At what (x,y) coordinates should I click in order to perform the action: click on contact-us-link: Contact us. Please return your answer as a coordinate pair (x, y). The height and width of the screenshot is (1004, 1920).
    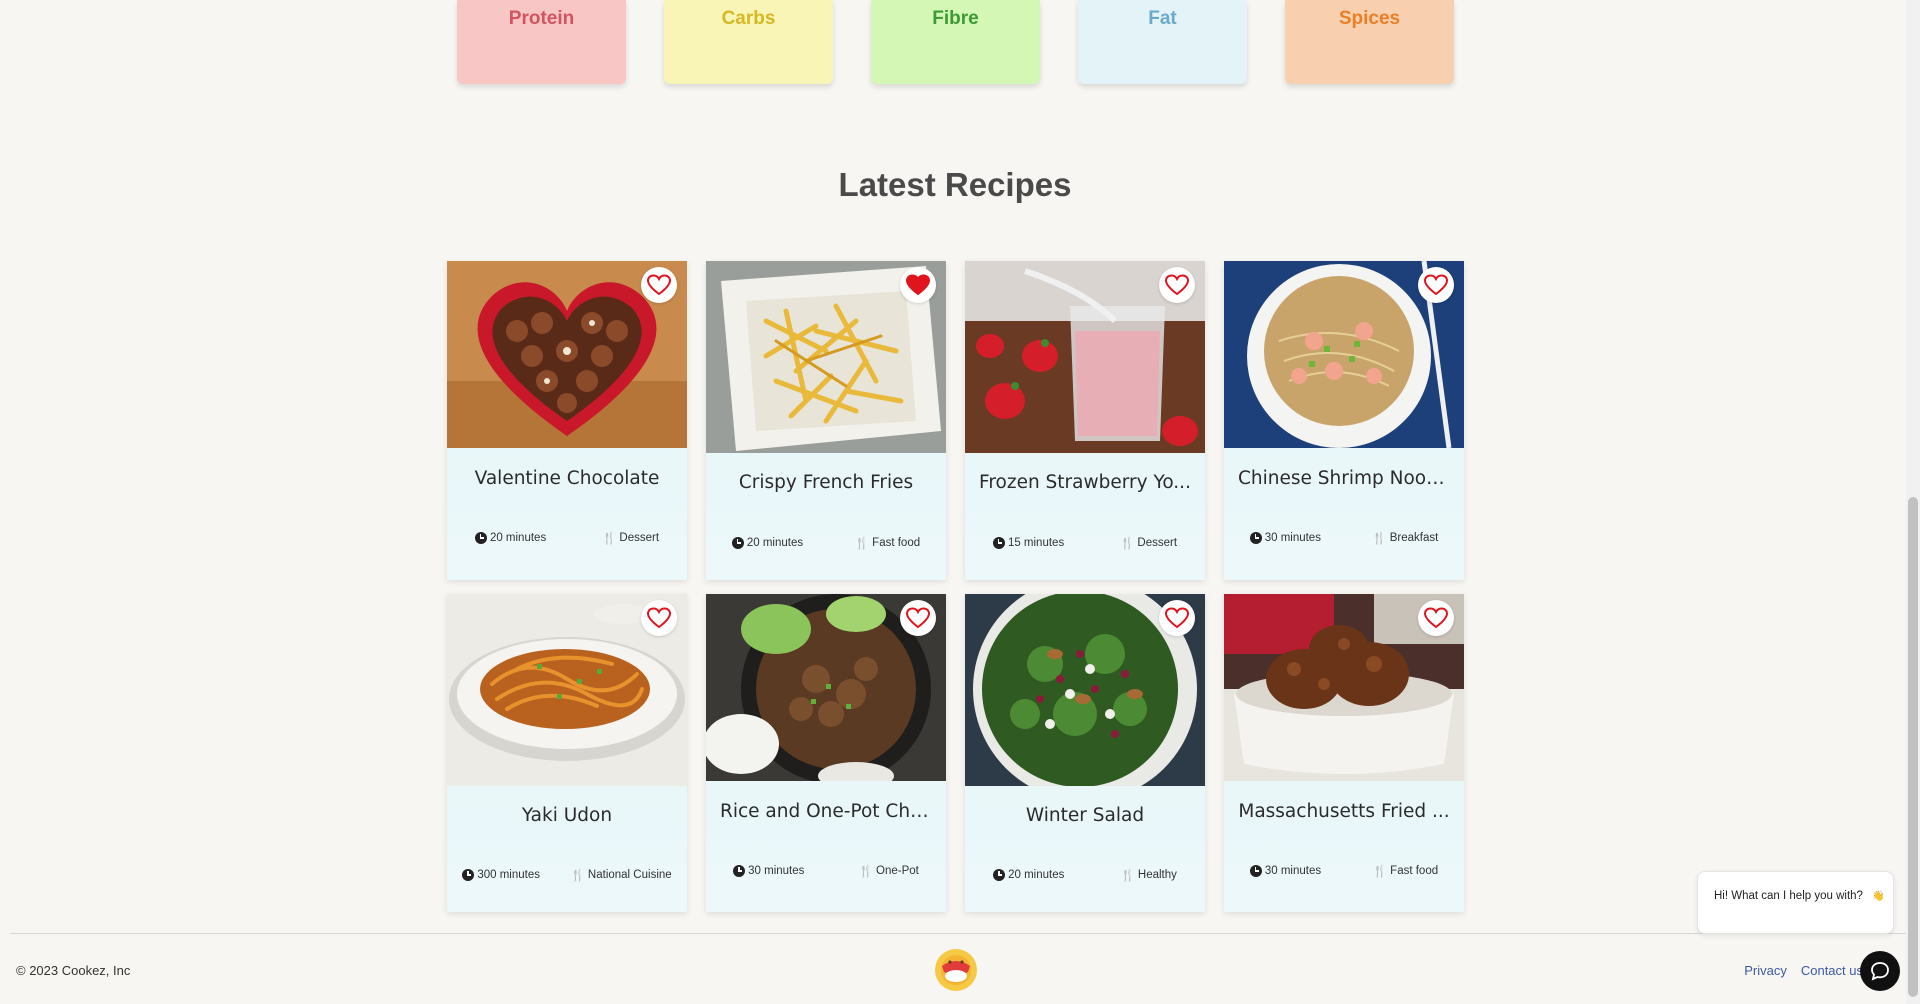
    Looking at the image, I should click on (1832, 970).